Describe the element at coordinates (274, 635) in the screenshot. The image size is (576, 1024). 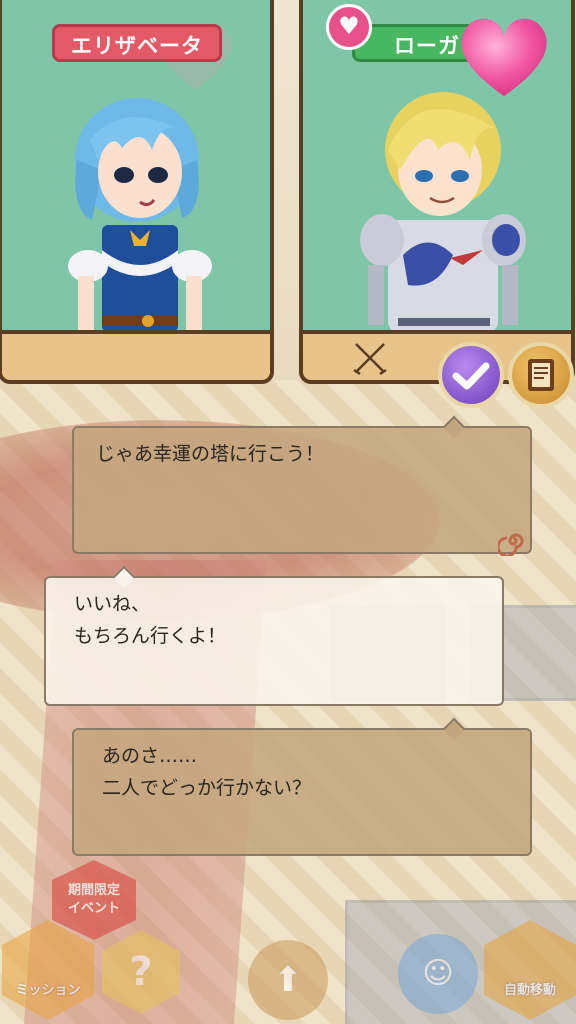
I see `dialogue-bubble: いいね、 もちろん行くよ！` at that location.